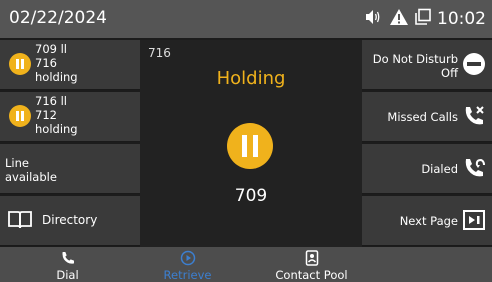 Image resolution: width=492 pixels, height=282 pixels. Describe the element at coordinates (439, 169) in the screenshot. I see `dialed-label: Dialed` at that location.